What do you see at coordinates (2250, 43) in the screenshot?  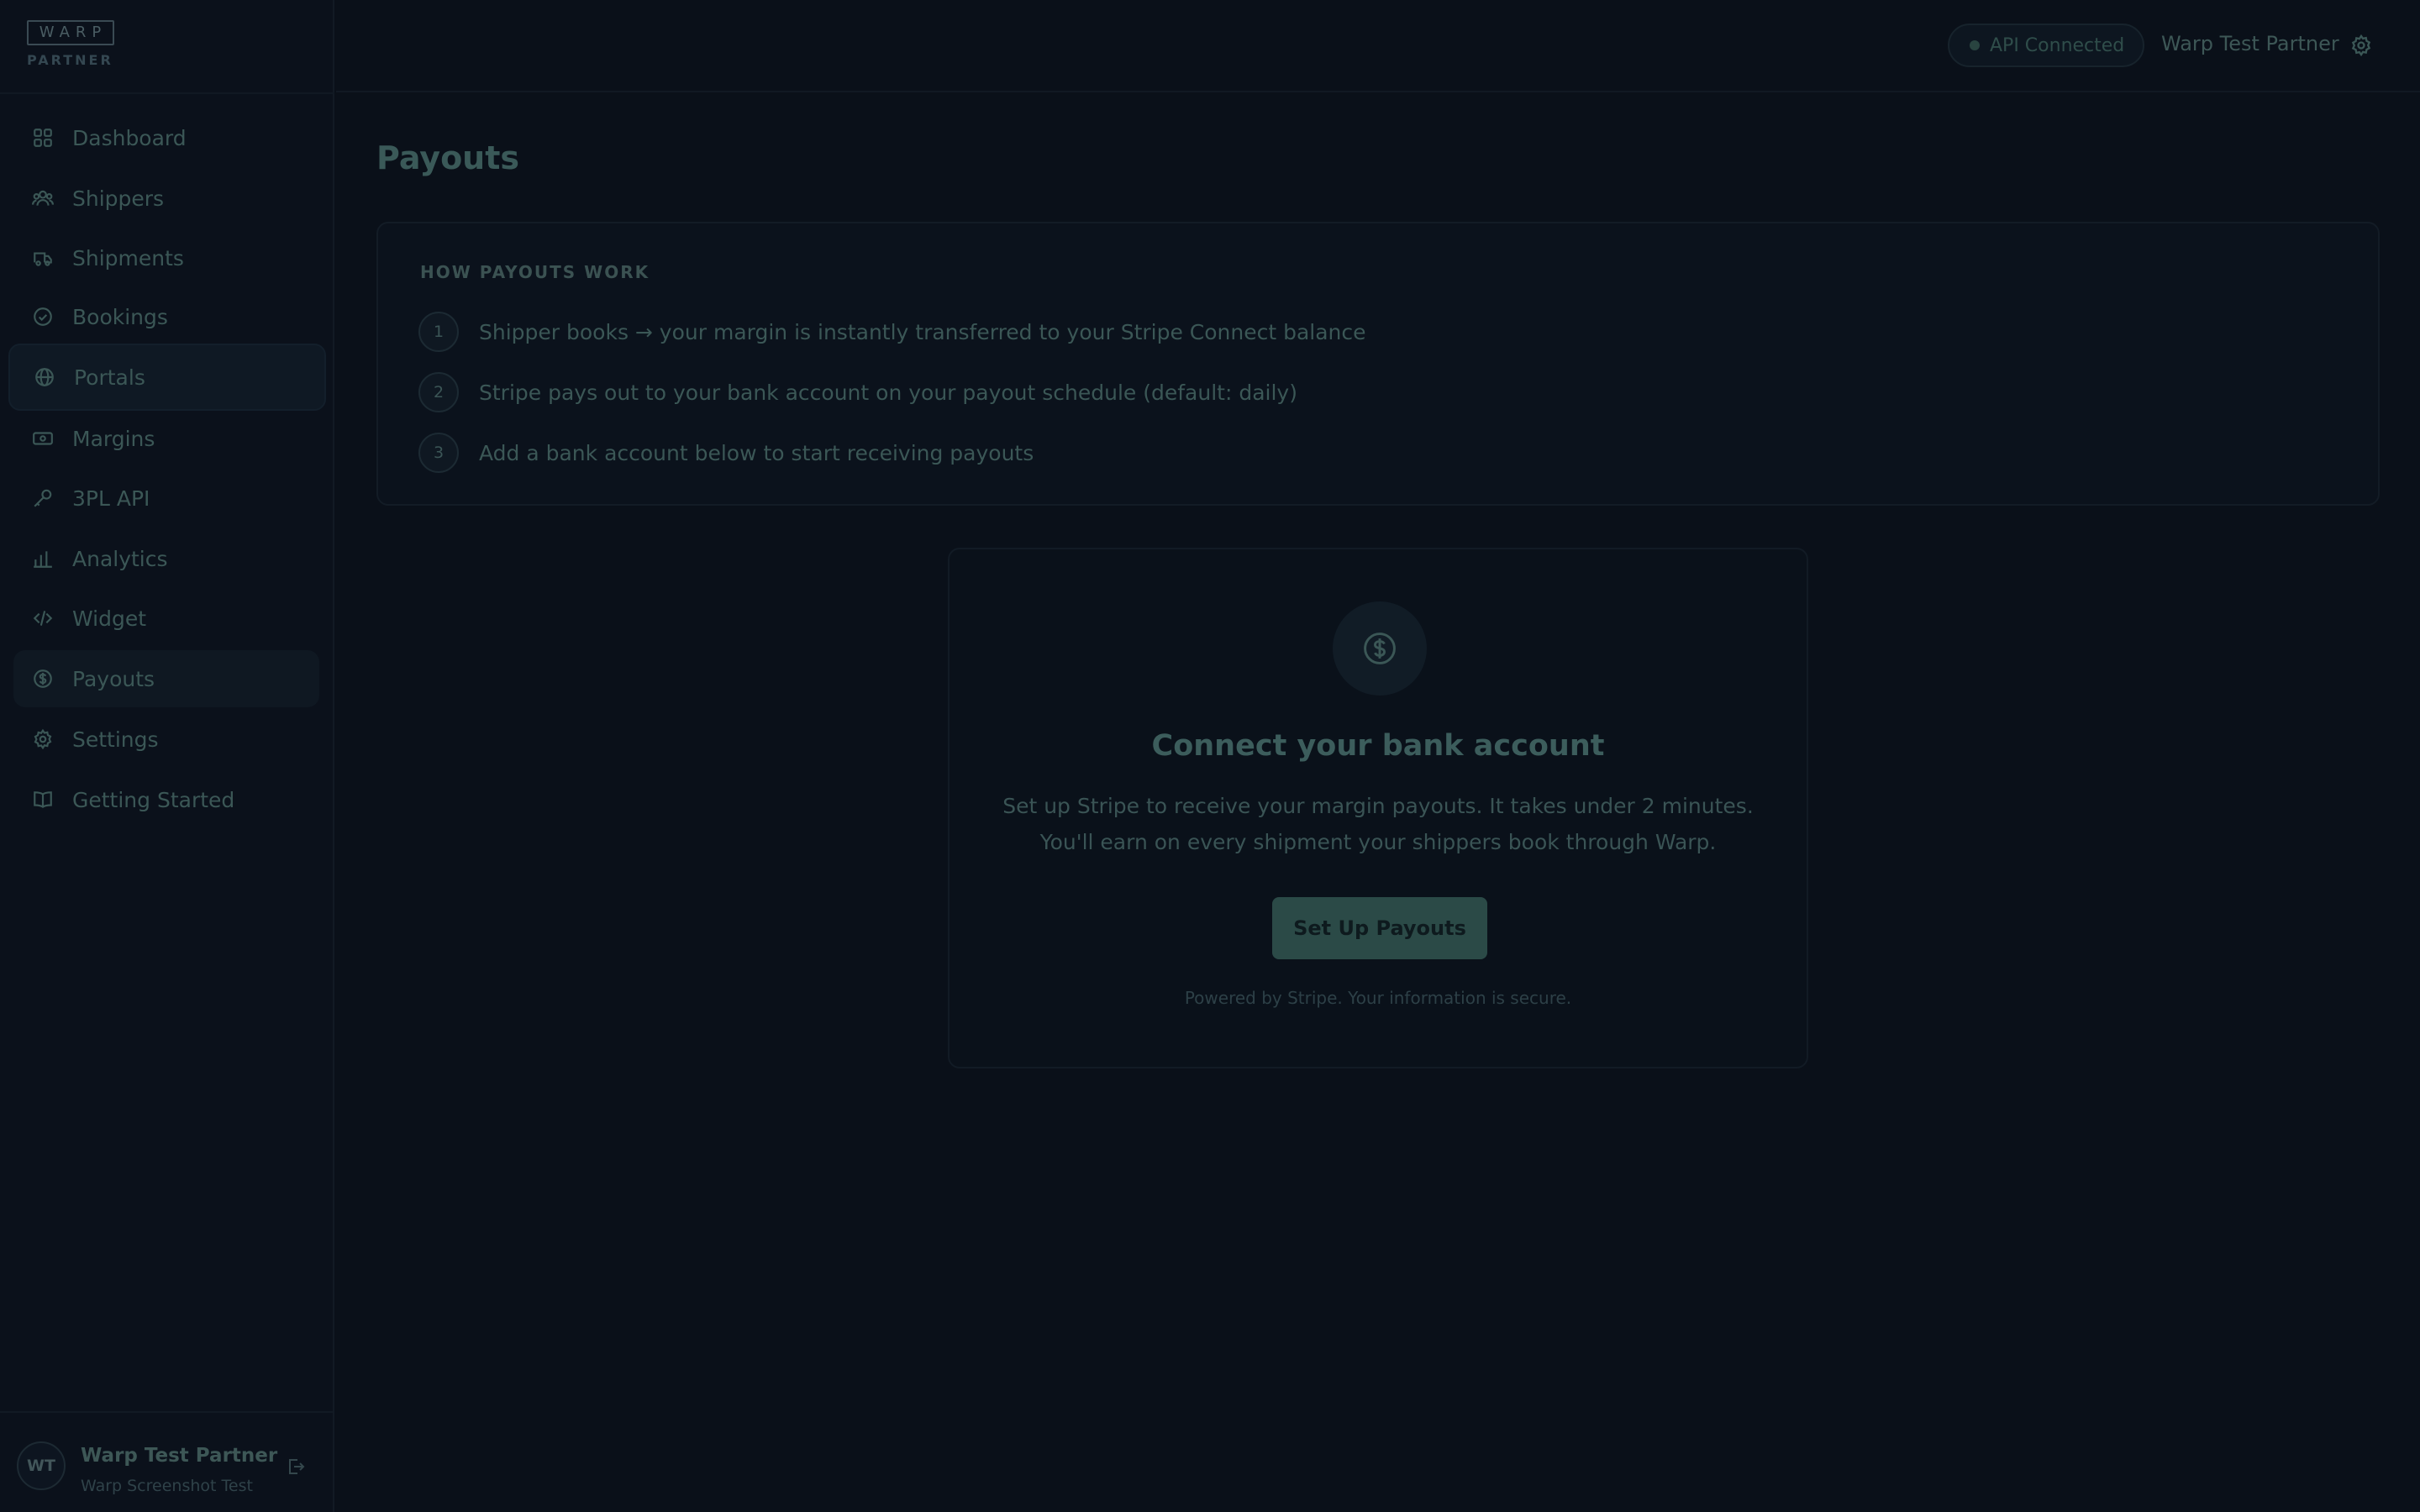 I see `top-user-name: Warp Test Partner` at bounding box center [2250, 43].